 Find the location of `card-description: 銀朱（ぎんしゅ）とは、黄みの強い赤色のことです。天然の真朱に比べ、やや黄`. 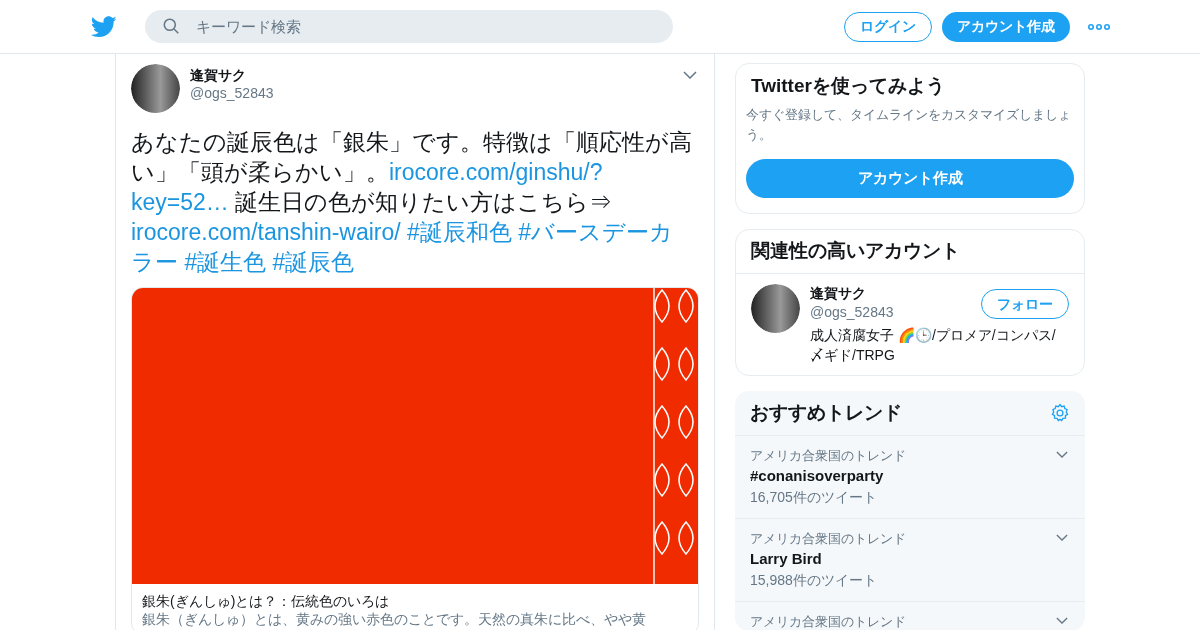

card-description: 銀朱（ぎんしゅ）とは、黄みの強い赤色のことです。天然の真朱に比べ、やや黄 is located at coordinates (394, 619).